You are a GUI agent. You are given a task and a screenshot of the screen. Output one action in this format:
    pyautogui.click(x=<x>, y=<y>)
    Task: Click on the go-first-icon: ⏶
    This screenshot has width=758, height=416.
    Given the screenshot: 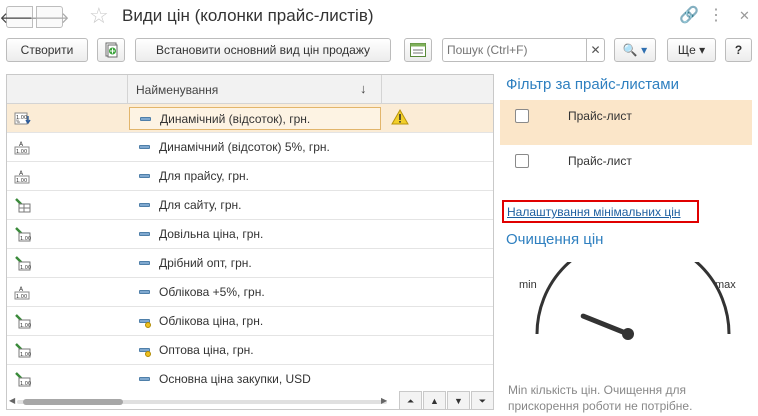 What is the action you would take?
    pyautogui.click(x=410, y=400)
    